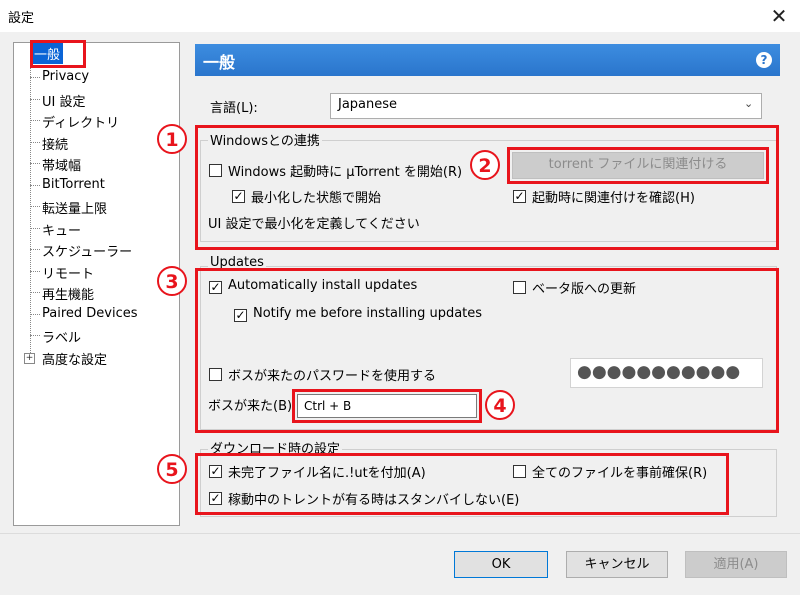  What do you see at coordinates (238, 196) in the screenshot?
I see `start-minimized-checkbox: ✓` at bounding box center [238, 196].